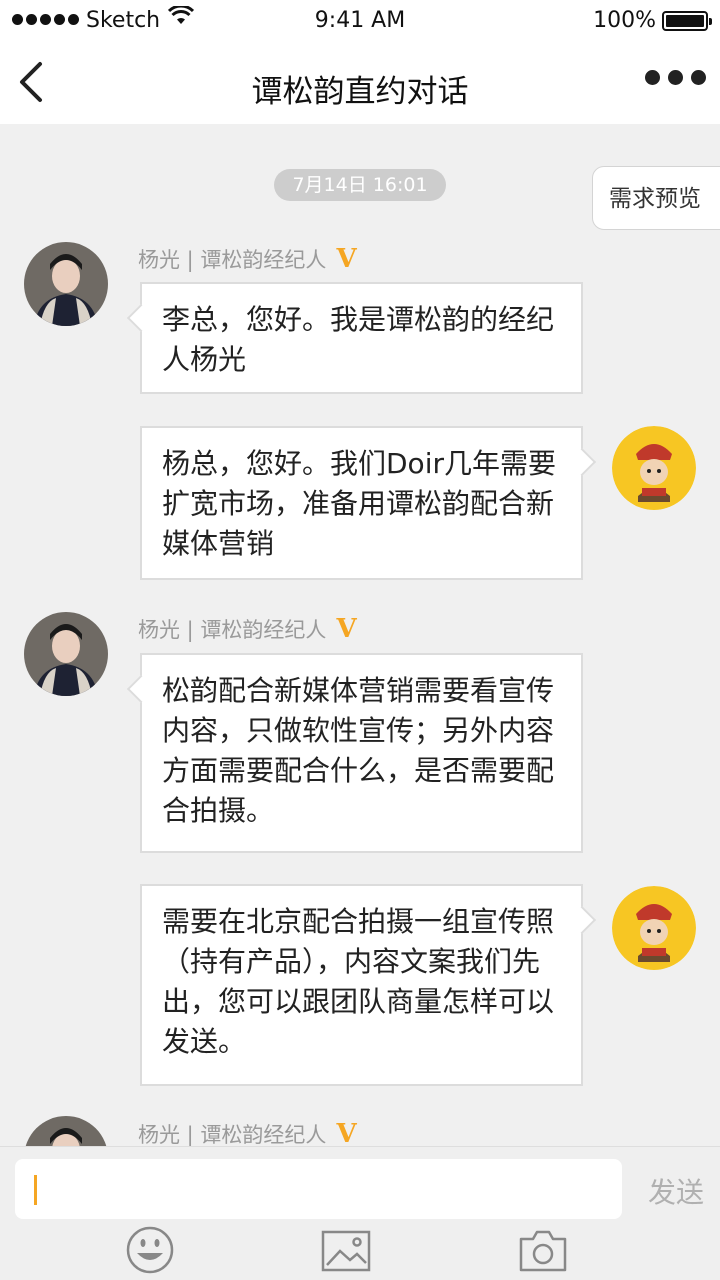 The height and width of the screenshot is (1280, 720). What do you see at coordinates (656, 198) in the screenshot?
I see `requirement-preview-button: 需求预览` at bounding box center [656, 198].